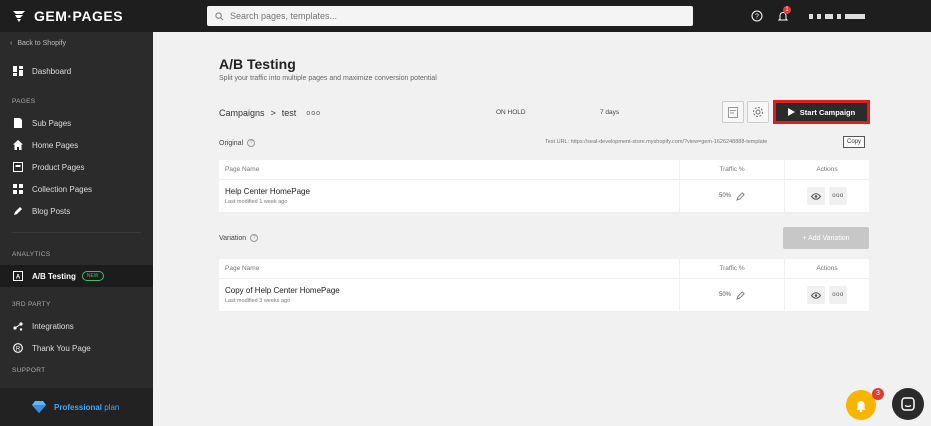  Describe the element at coordinates (19, 16) in the screenshot. I see `gempages-logo-icon` at that location.